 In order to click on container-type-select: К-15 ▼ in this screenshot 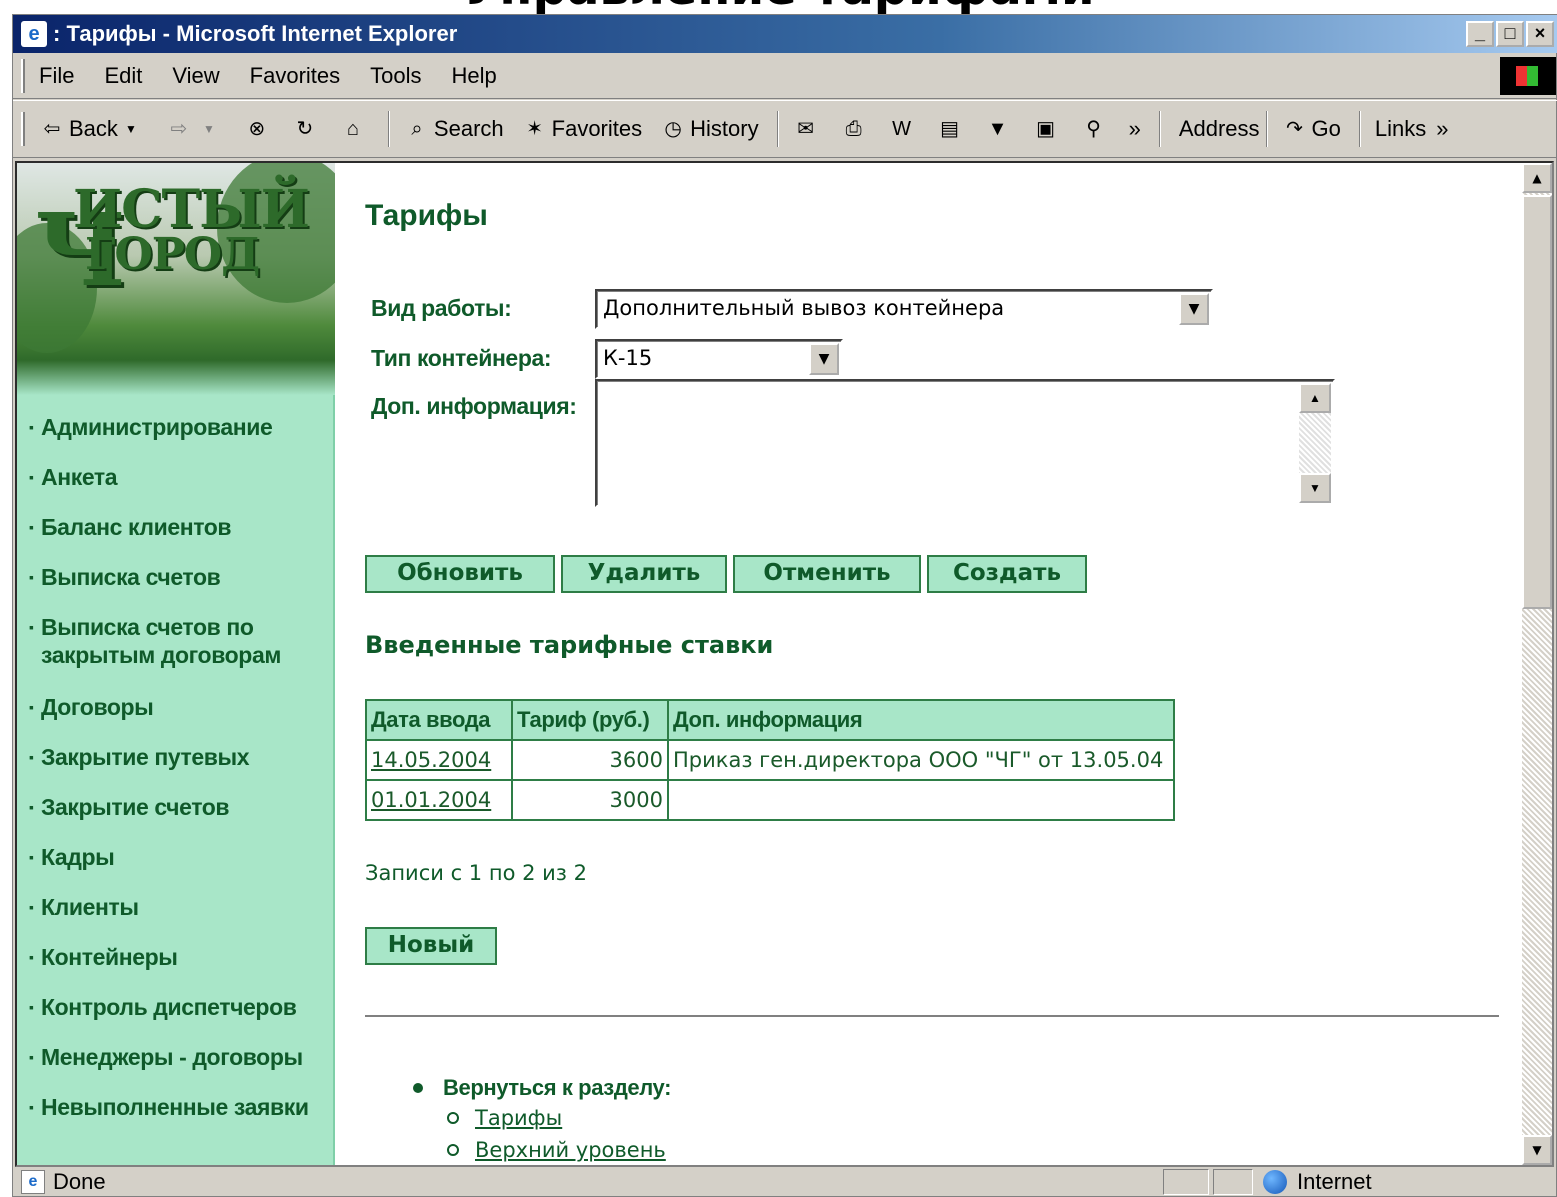, I will do `click(719, 359)`.